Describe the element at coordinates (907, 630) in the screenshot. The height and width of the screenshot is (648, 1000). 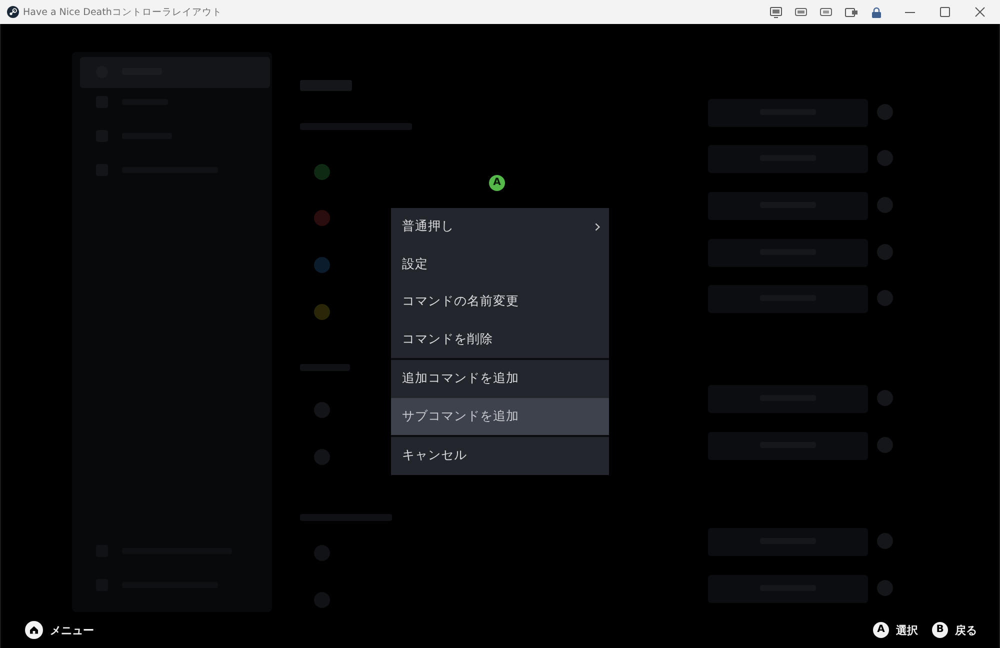
I see `hint-label: 選択` at that location.